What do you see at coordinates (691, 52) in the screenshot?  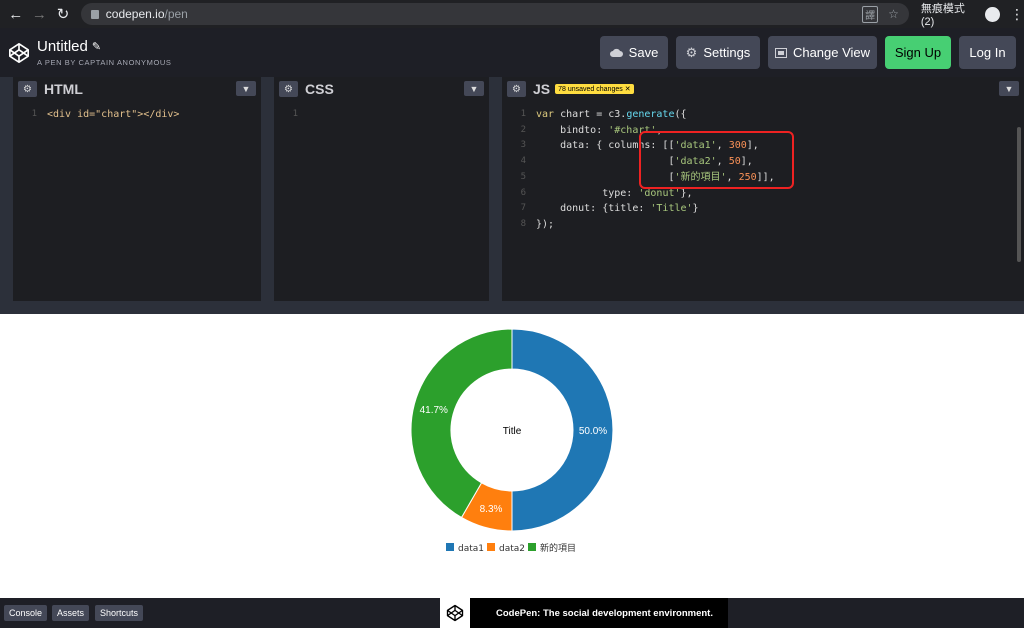 I see `gear-icon: ⚙` at bounding box center [691, 52].